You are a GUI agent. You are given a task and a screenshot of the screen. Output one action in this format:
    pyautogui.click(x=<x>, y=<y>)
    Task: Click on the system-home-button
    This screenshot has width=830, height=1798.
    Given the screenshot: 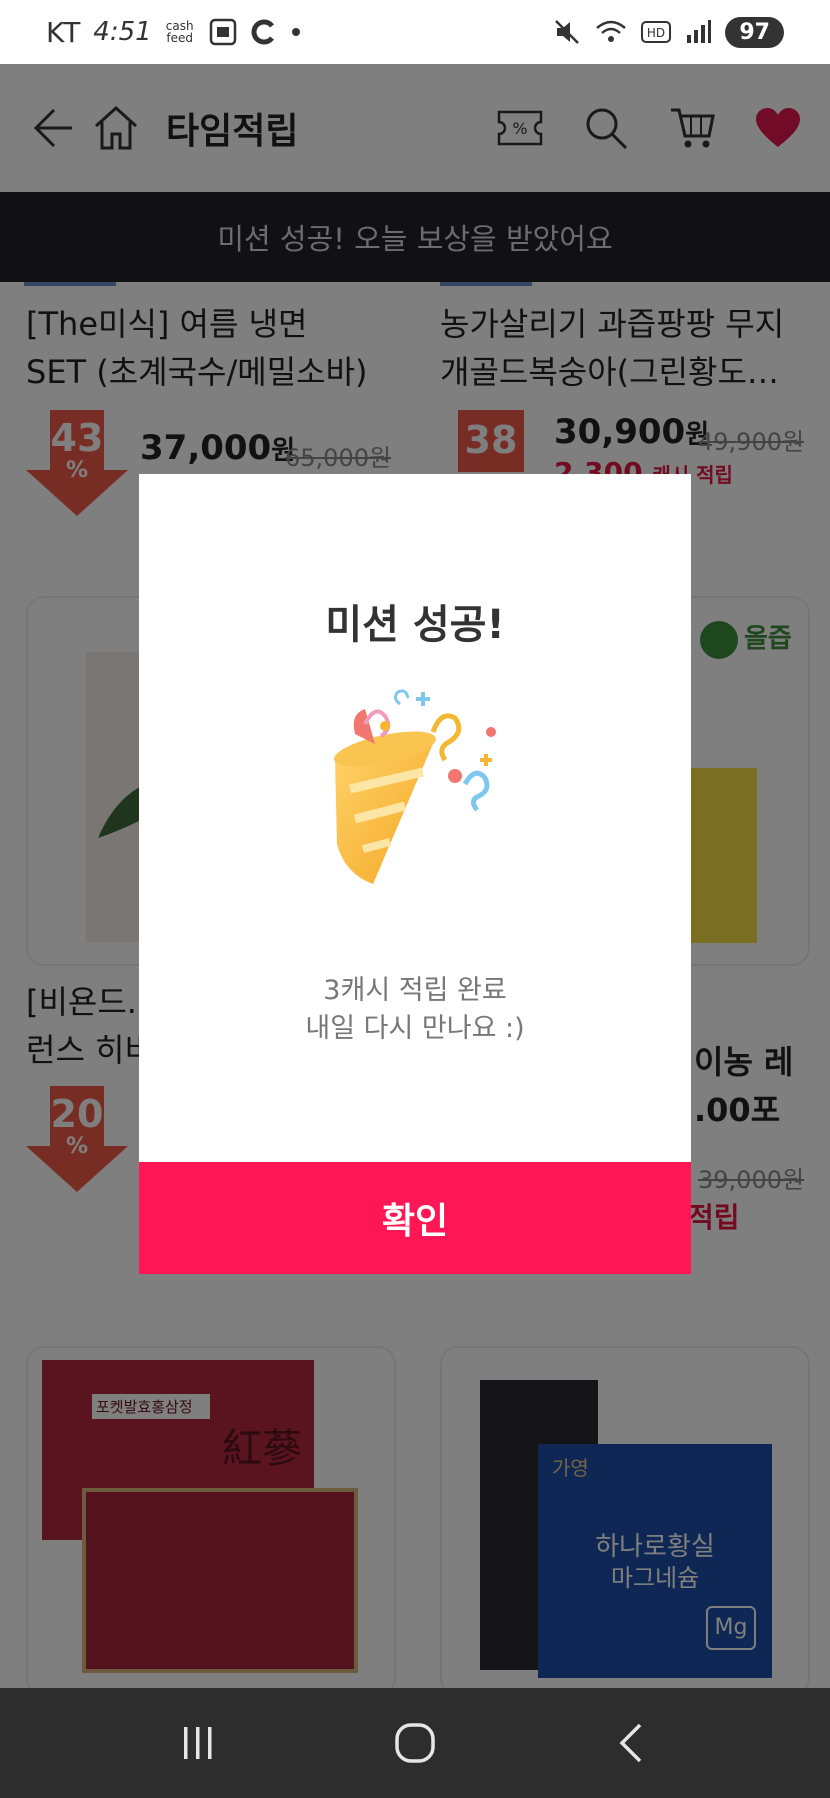 What is the action you would take?
    pyautogui.click(x=415, y=1743)
    